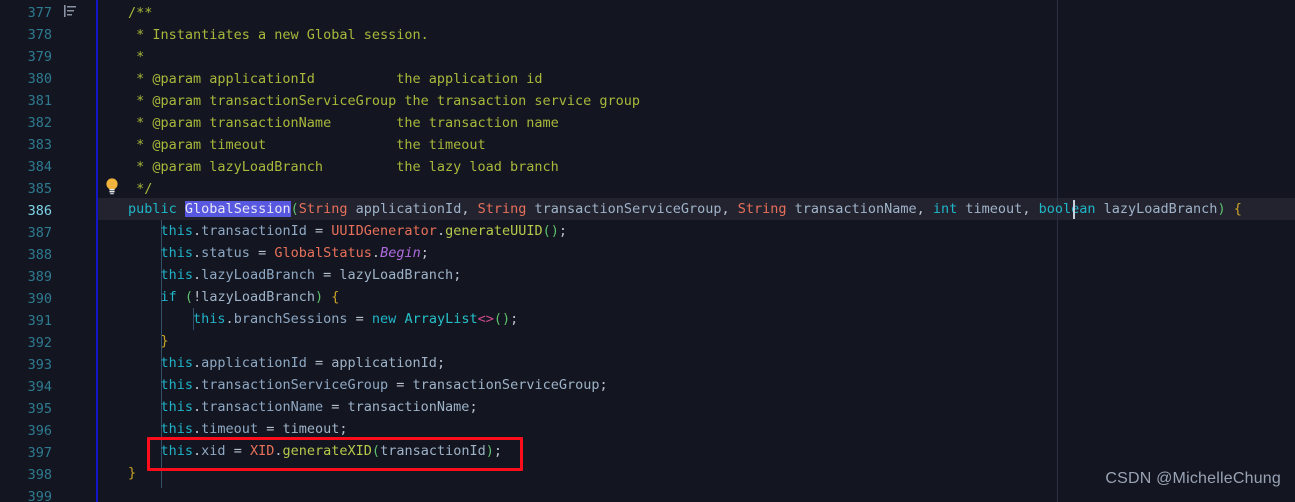 This screenshot has width=1295, height=502. What do you see at coordinates (39, 409) in the screenshot?
I see `line-number: 395` at bounding box center [39, 409].